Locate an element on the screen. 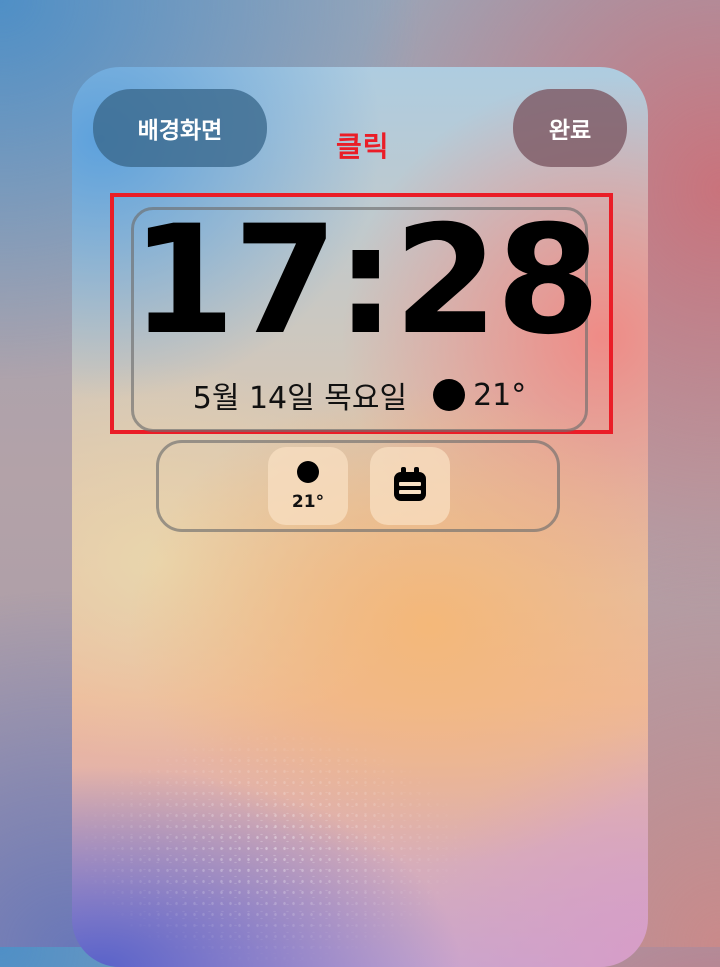 The height and width of the screenshot is (967, 720). lockscreen-date: 5월 14일 목요일 is located at coordinates (300, 398).